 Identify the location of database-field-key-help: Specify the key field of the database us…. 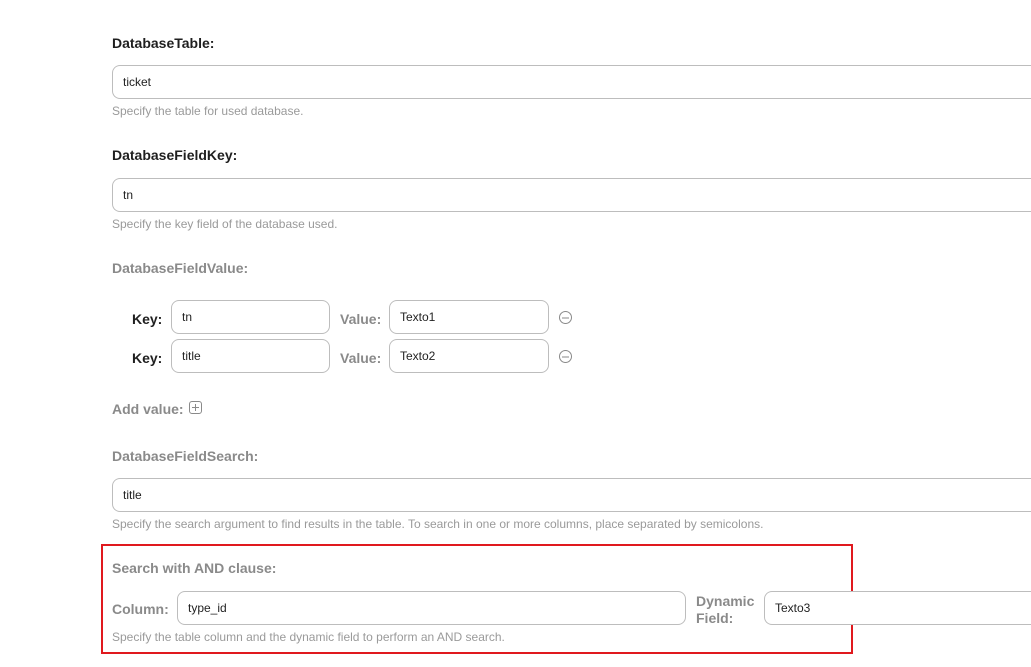
(225, 224).